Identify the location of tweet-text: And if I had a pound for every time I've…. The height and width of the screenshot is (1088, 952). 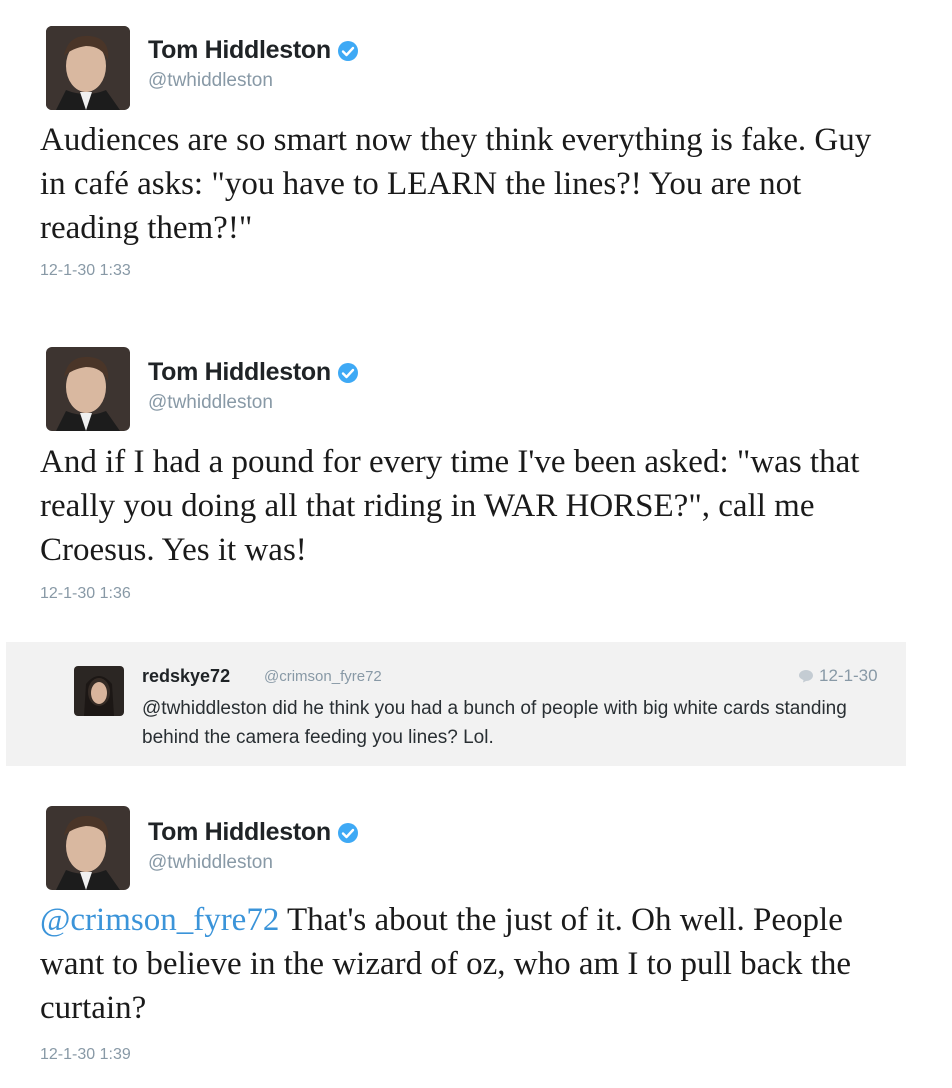
(450, 506).